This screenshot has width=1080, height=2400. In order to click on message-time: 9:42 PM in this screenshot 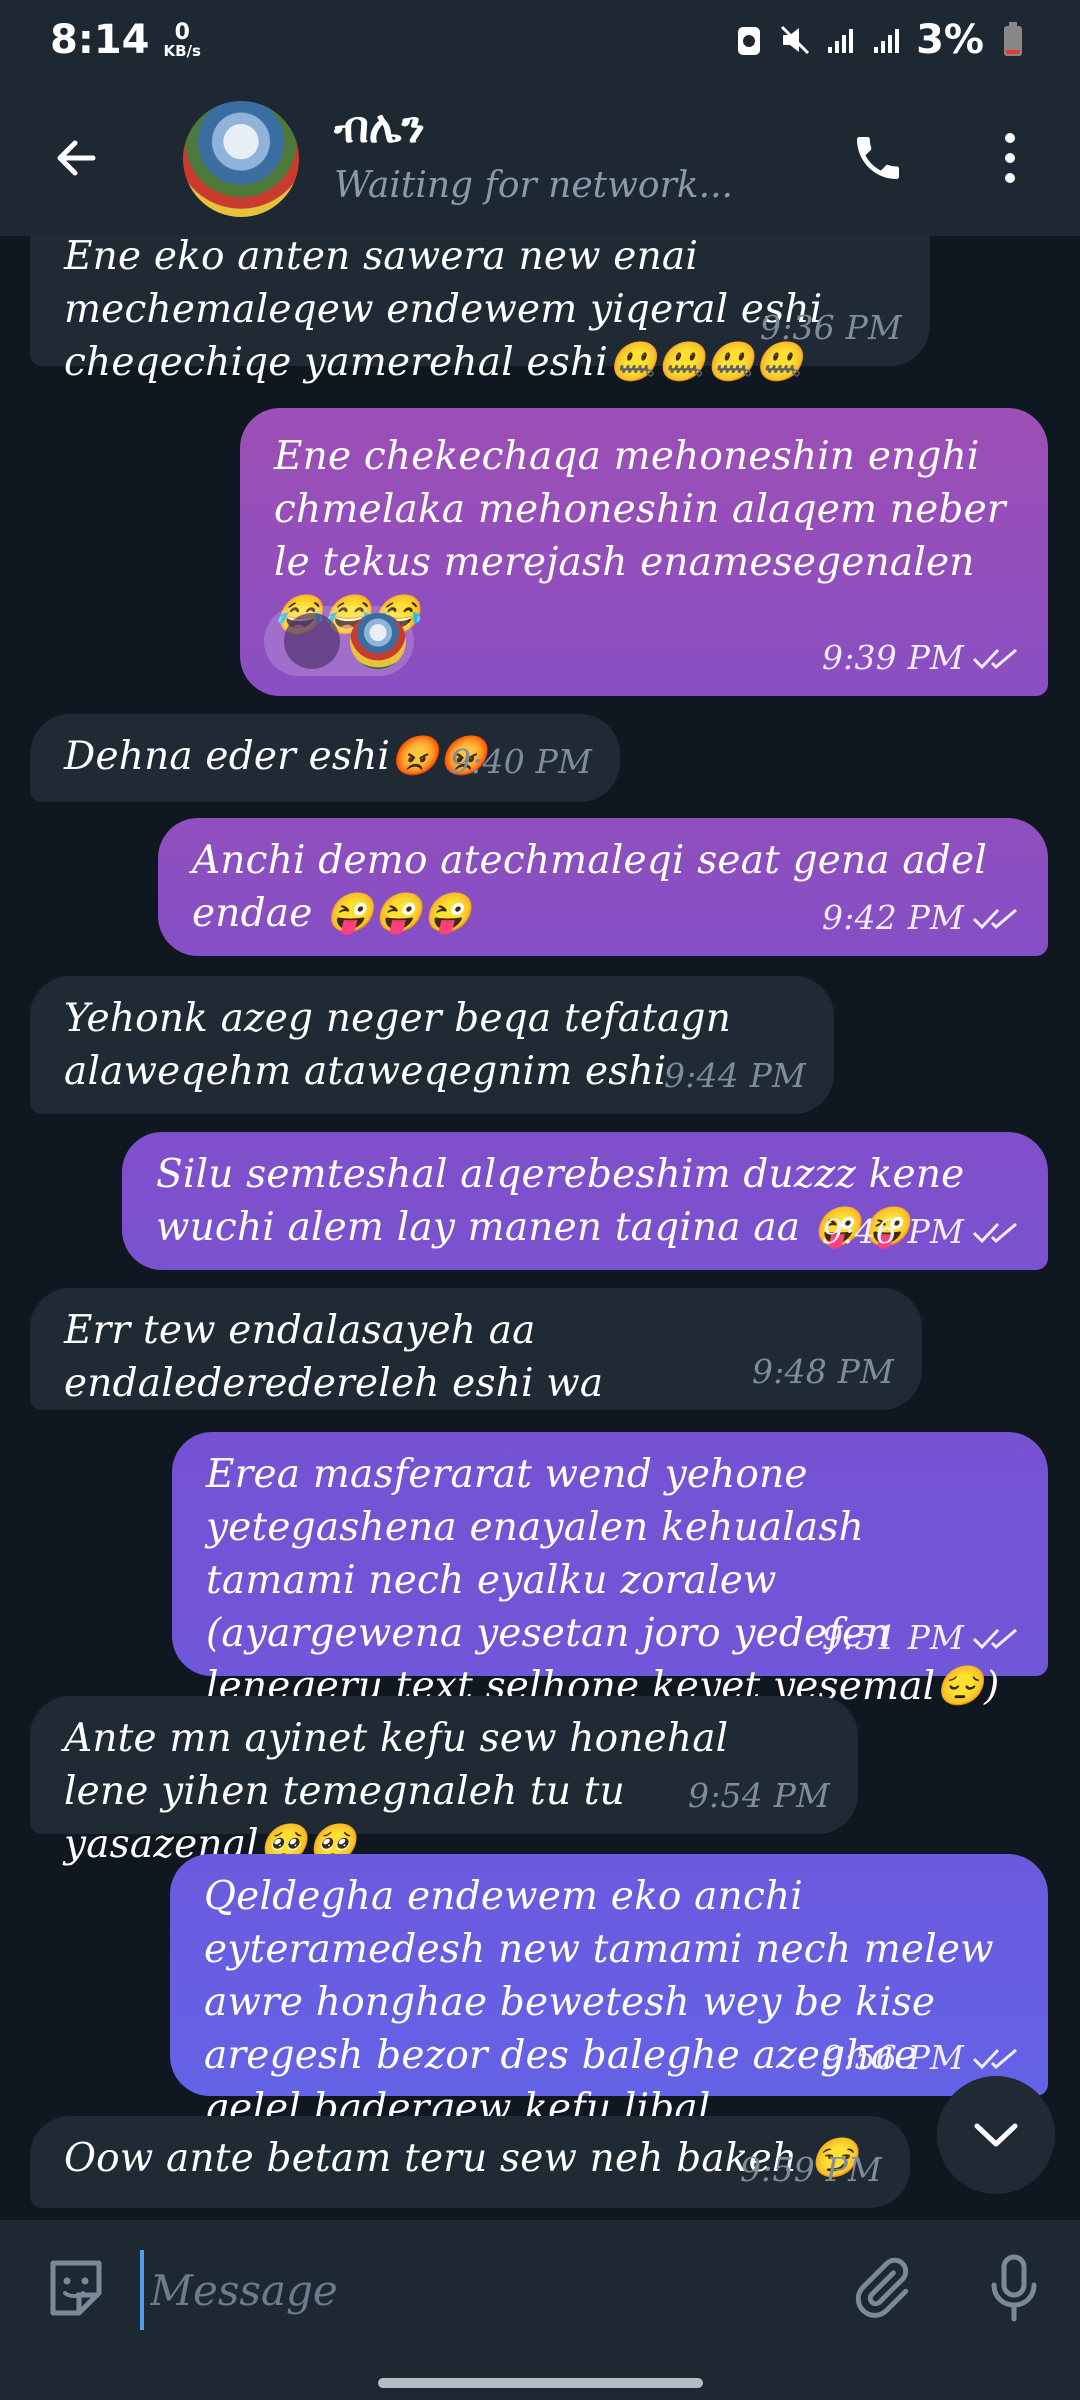, I will do `click(893, 917)`.